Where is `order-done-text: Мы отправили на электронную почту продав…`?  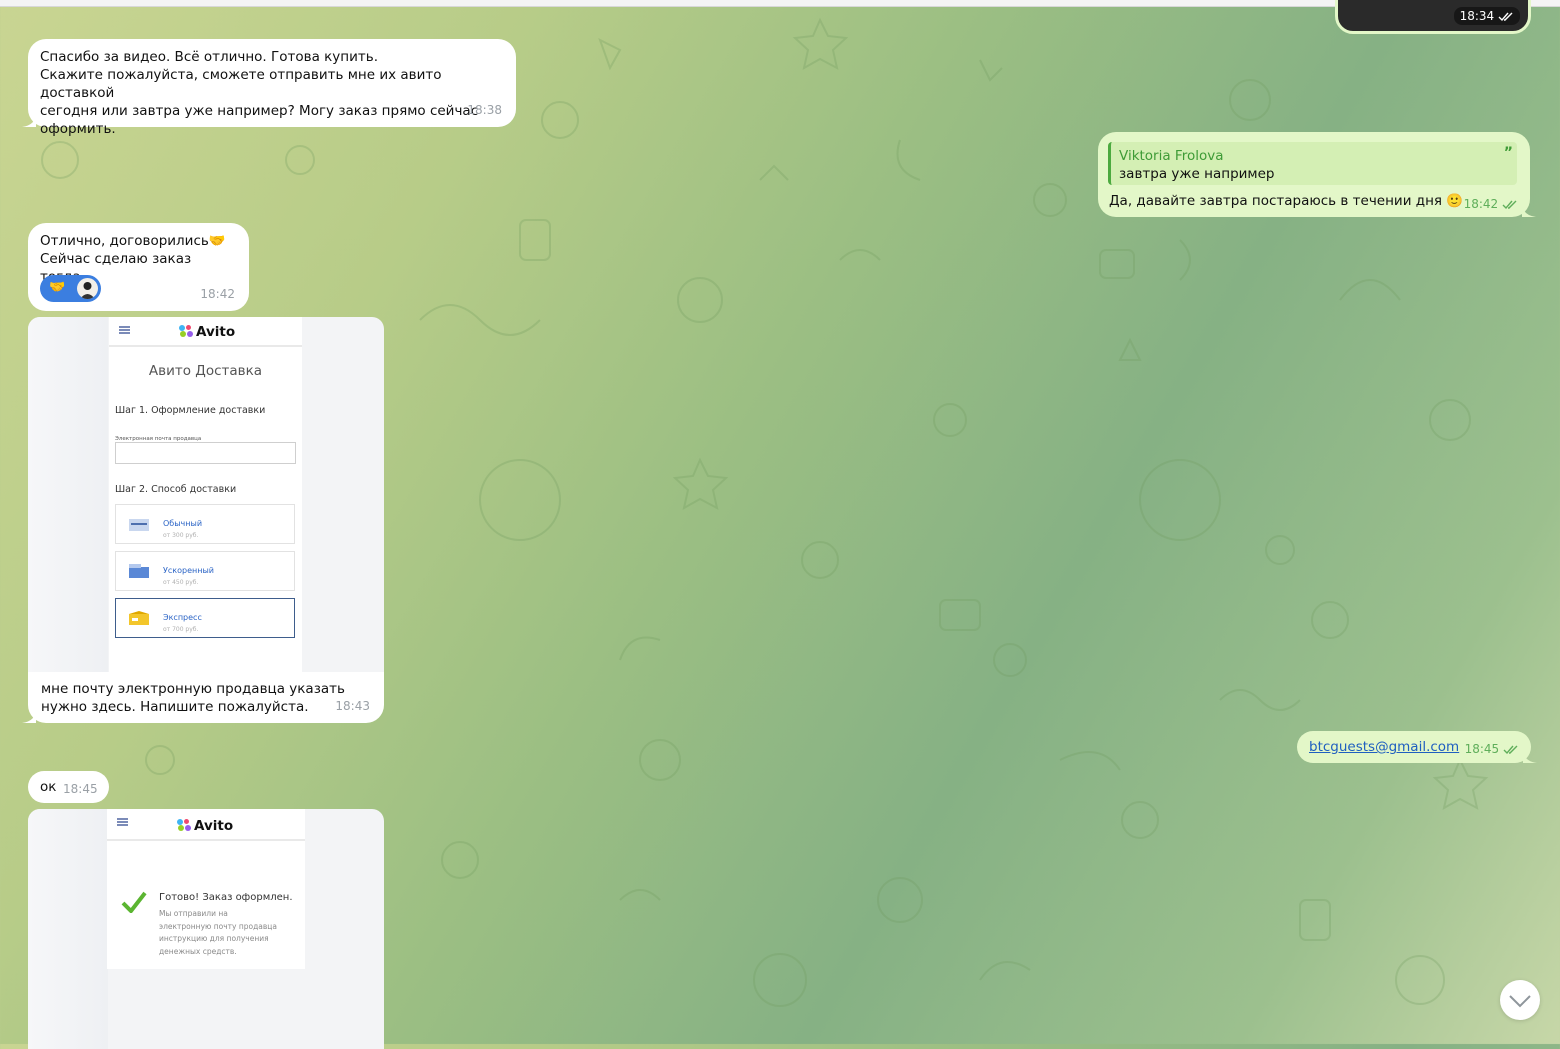
order-done-text: Мы отправили на электронную почту продав… is located at coordinates (218, 932).